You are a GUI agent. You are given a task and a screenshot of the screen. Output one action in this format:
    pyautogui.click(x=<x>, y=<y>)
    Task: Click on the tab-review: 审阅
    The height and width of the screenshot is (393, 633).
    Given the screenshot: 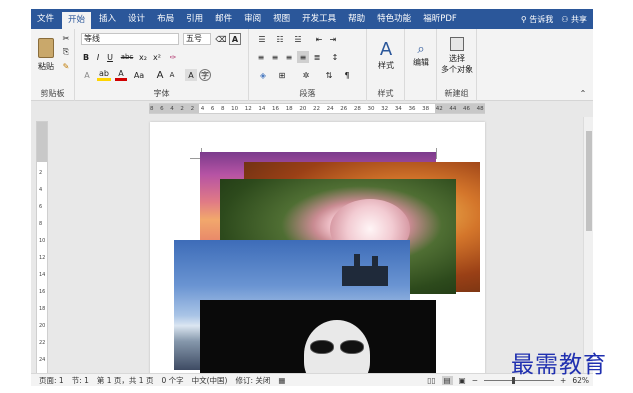 What is the action you would take?
    pyautogui.click(x=252, y=19)
    